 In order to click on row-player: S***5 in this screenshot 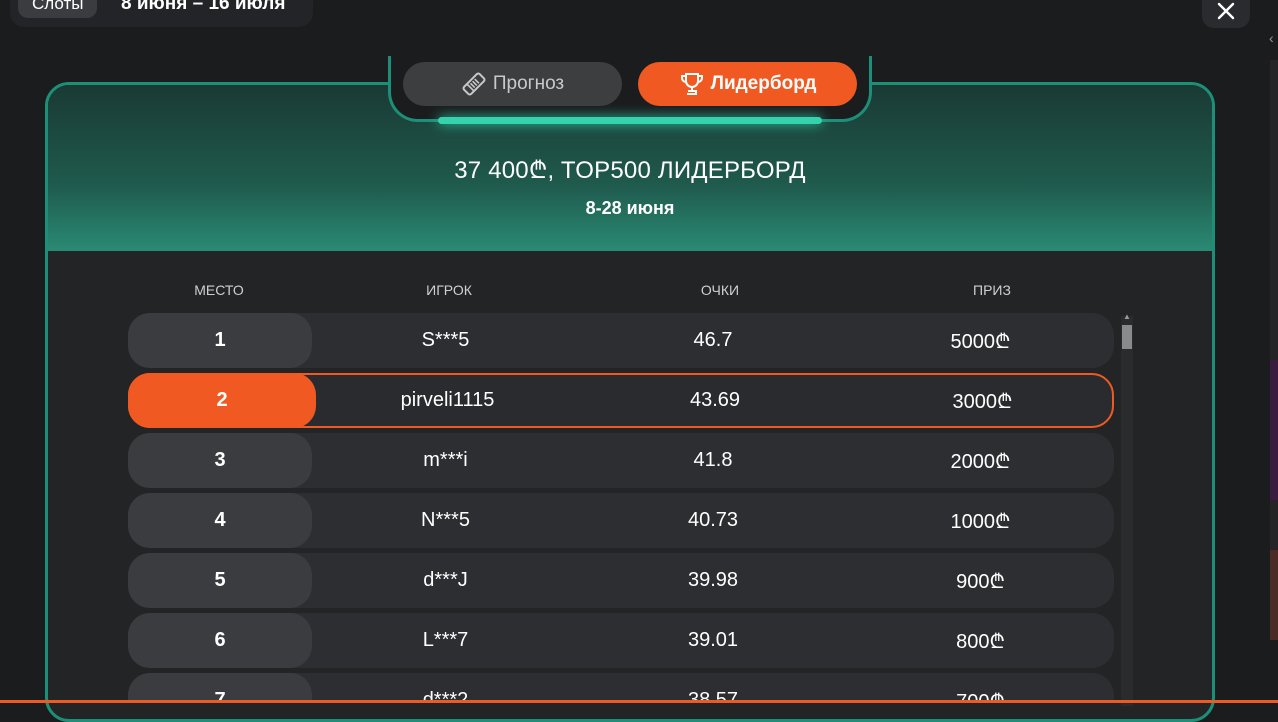, I will do `click(445, 340)`.